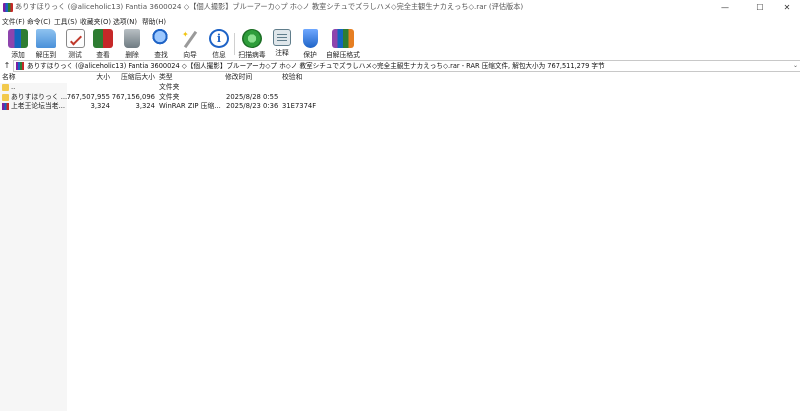 This screenshot has width=800, height=411. What do you see at coordinates (18, 38) in the screenshot?
I see `add-archive-icon` at bounding box center [18, 38].